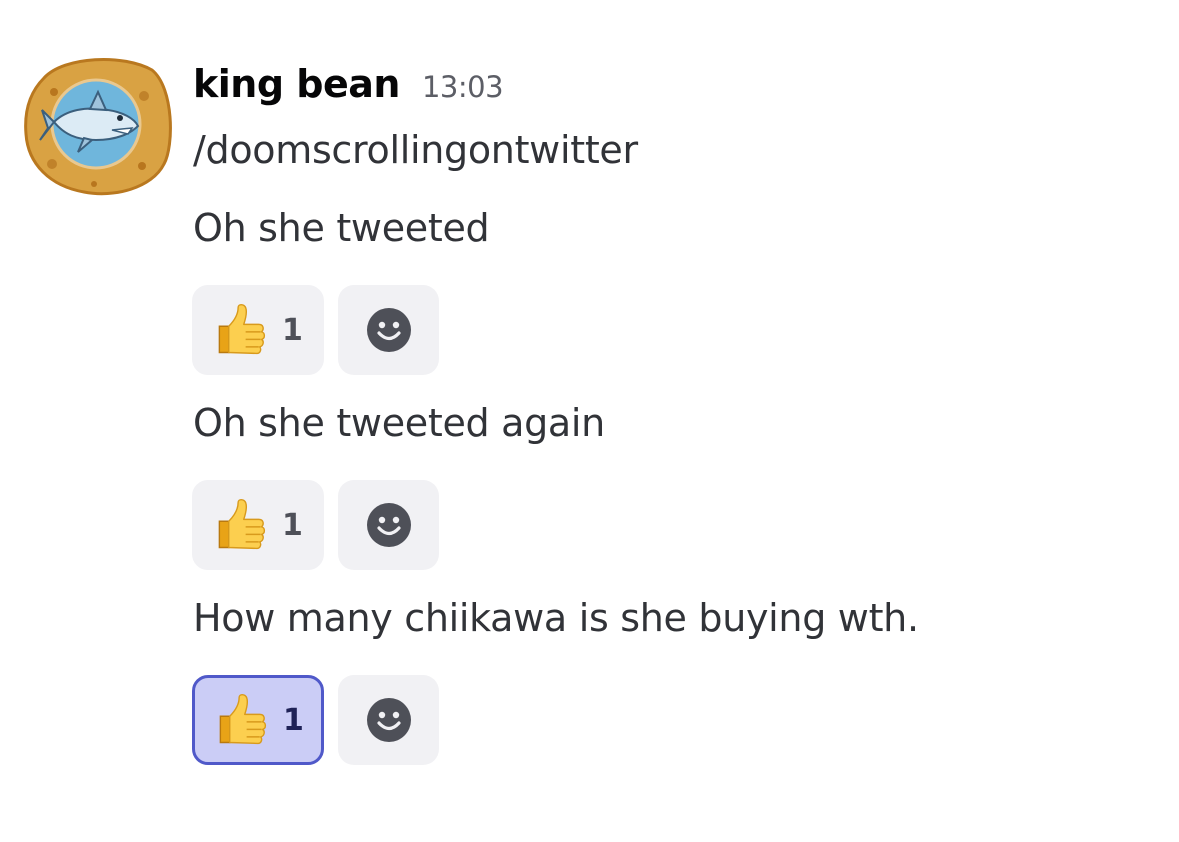  I want to click on reaction-thumbs-up-selected: 1, so click(258, 720).